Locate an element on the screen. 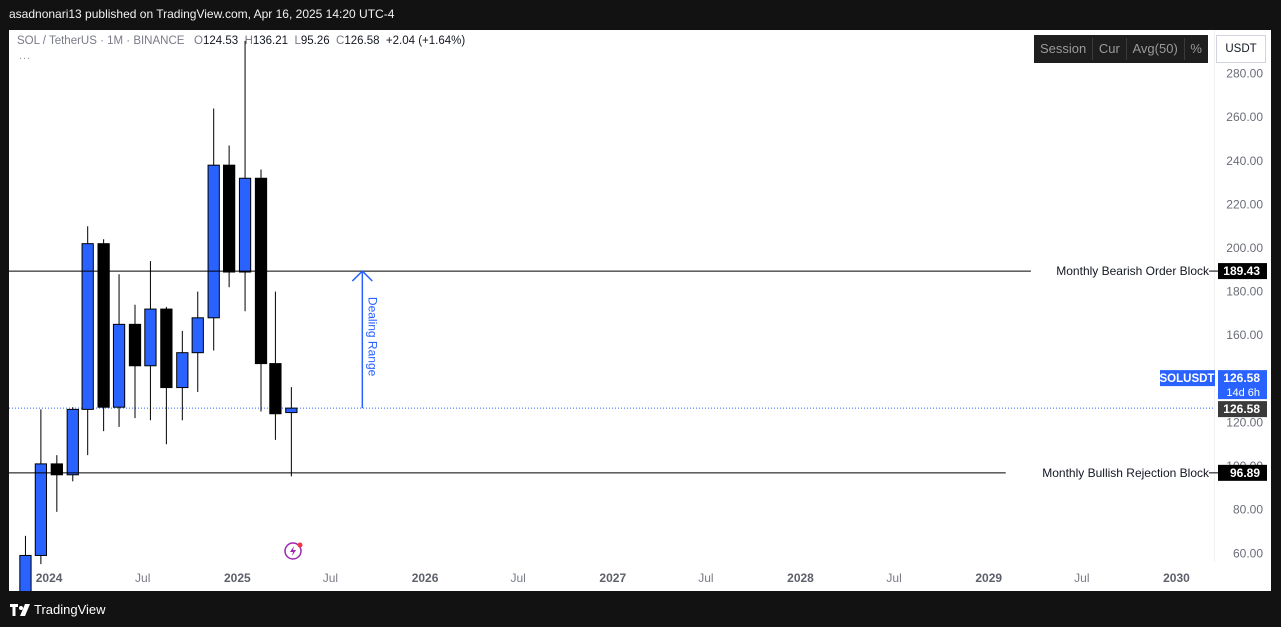 Image resolution: width=1281 pixels, height=627 pixels. x-tick-label: 2026 is located at coordinates (425, 578).